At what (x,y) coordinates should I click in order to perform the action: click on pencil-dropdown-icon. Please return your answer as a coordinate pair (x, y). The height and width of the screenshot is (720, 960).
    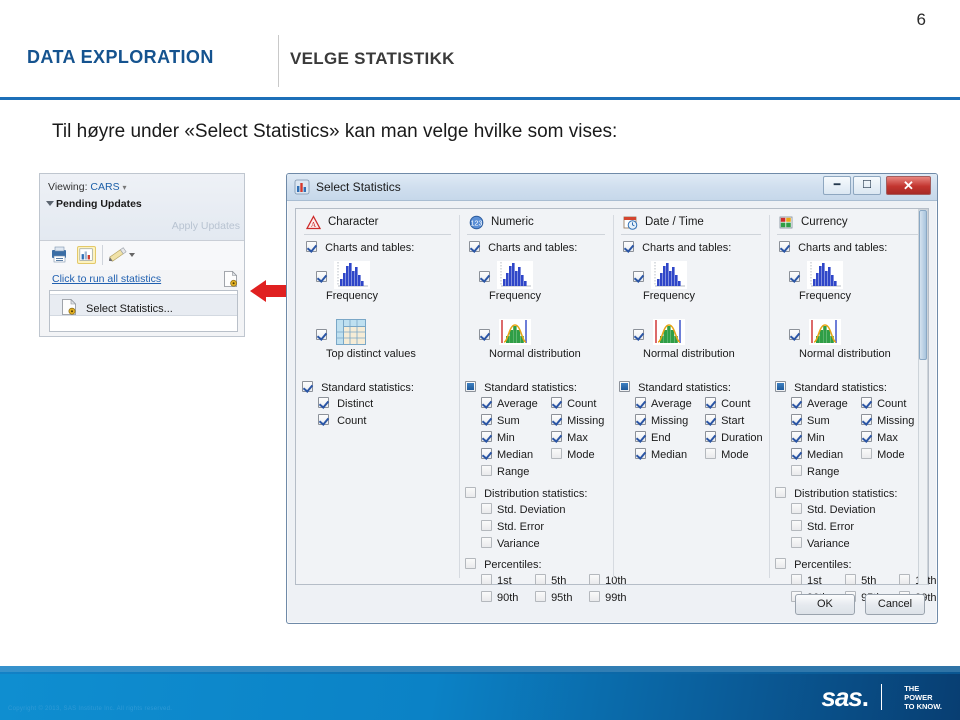
    Looking at the image, I should click on (132, 255).